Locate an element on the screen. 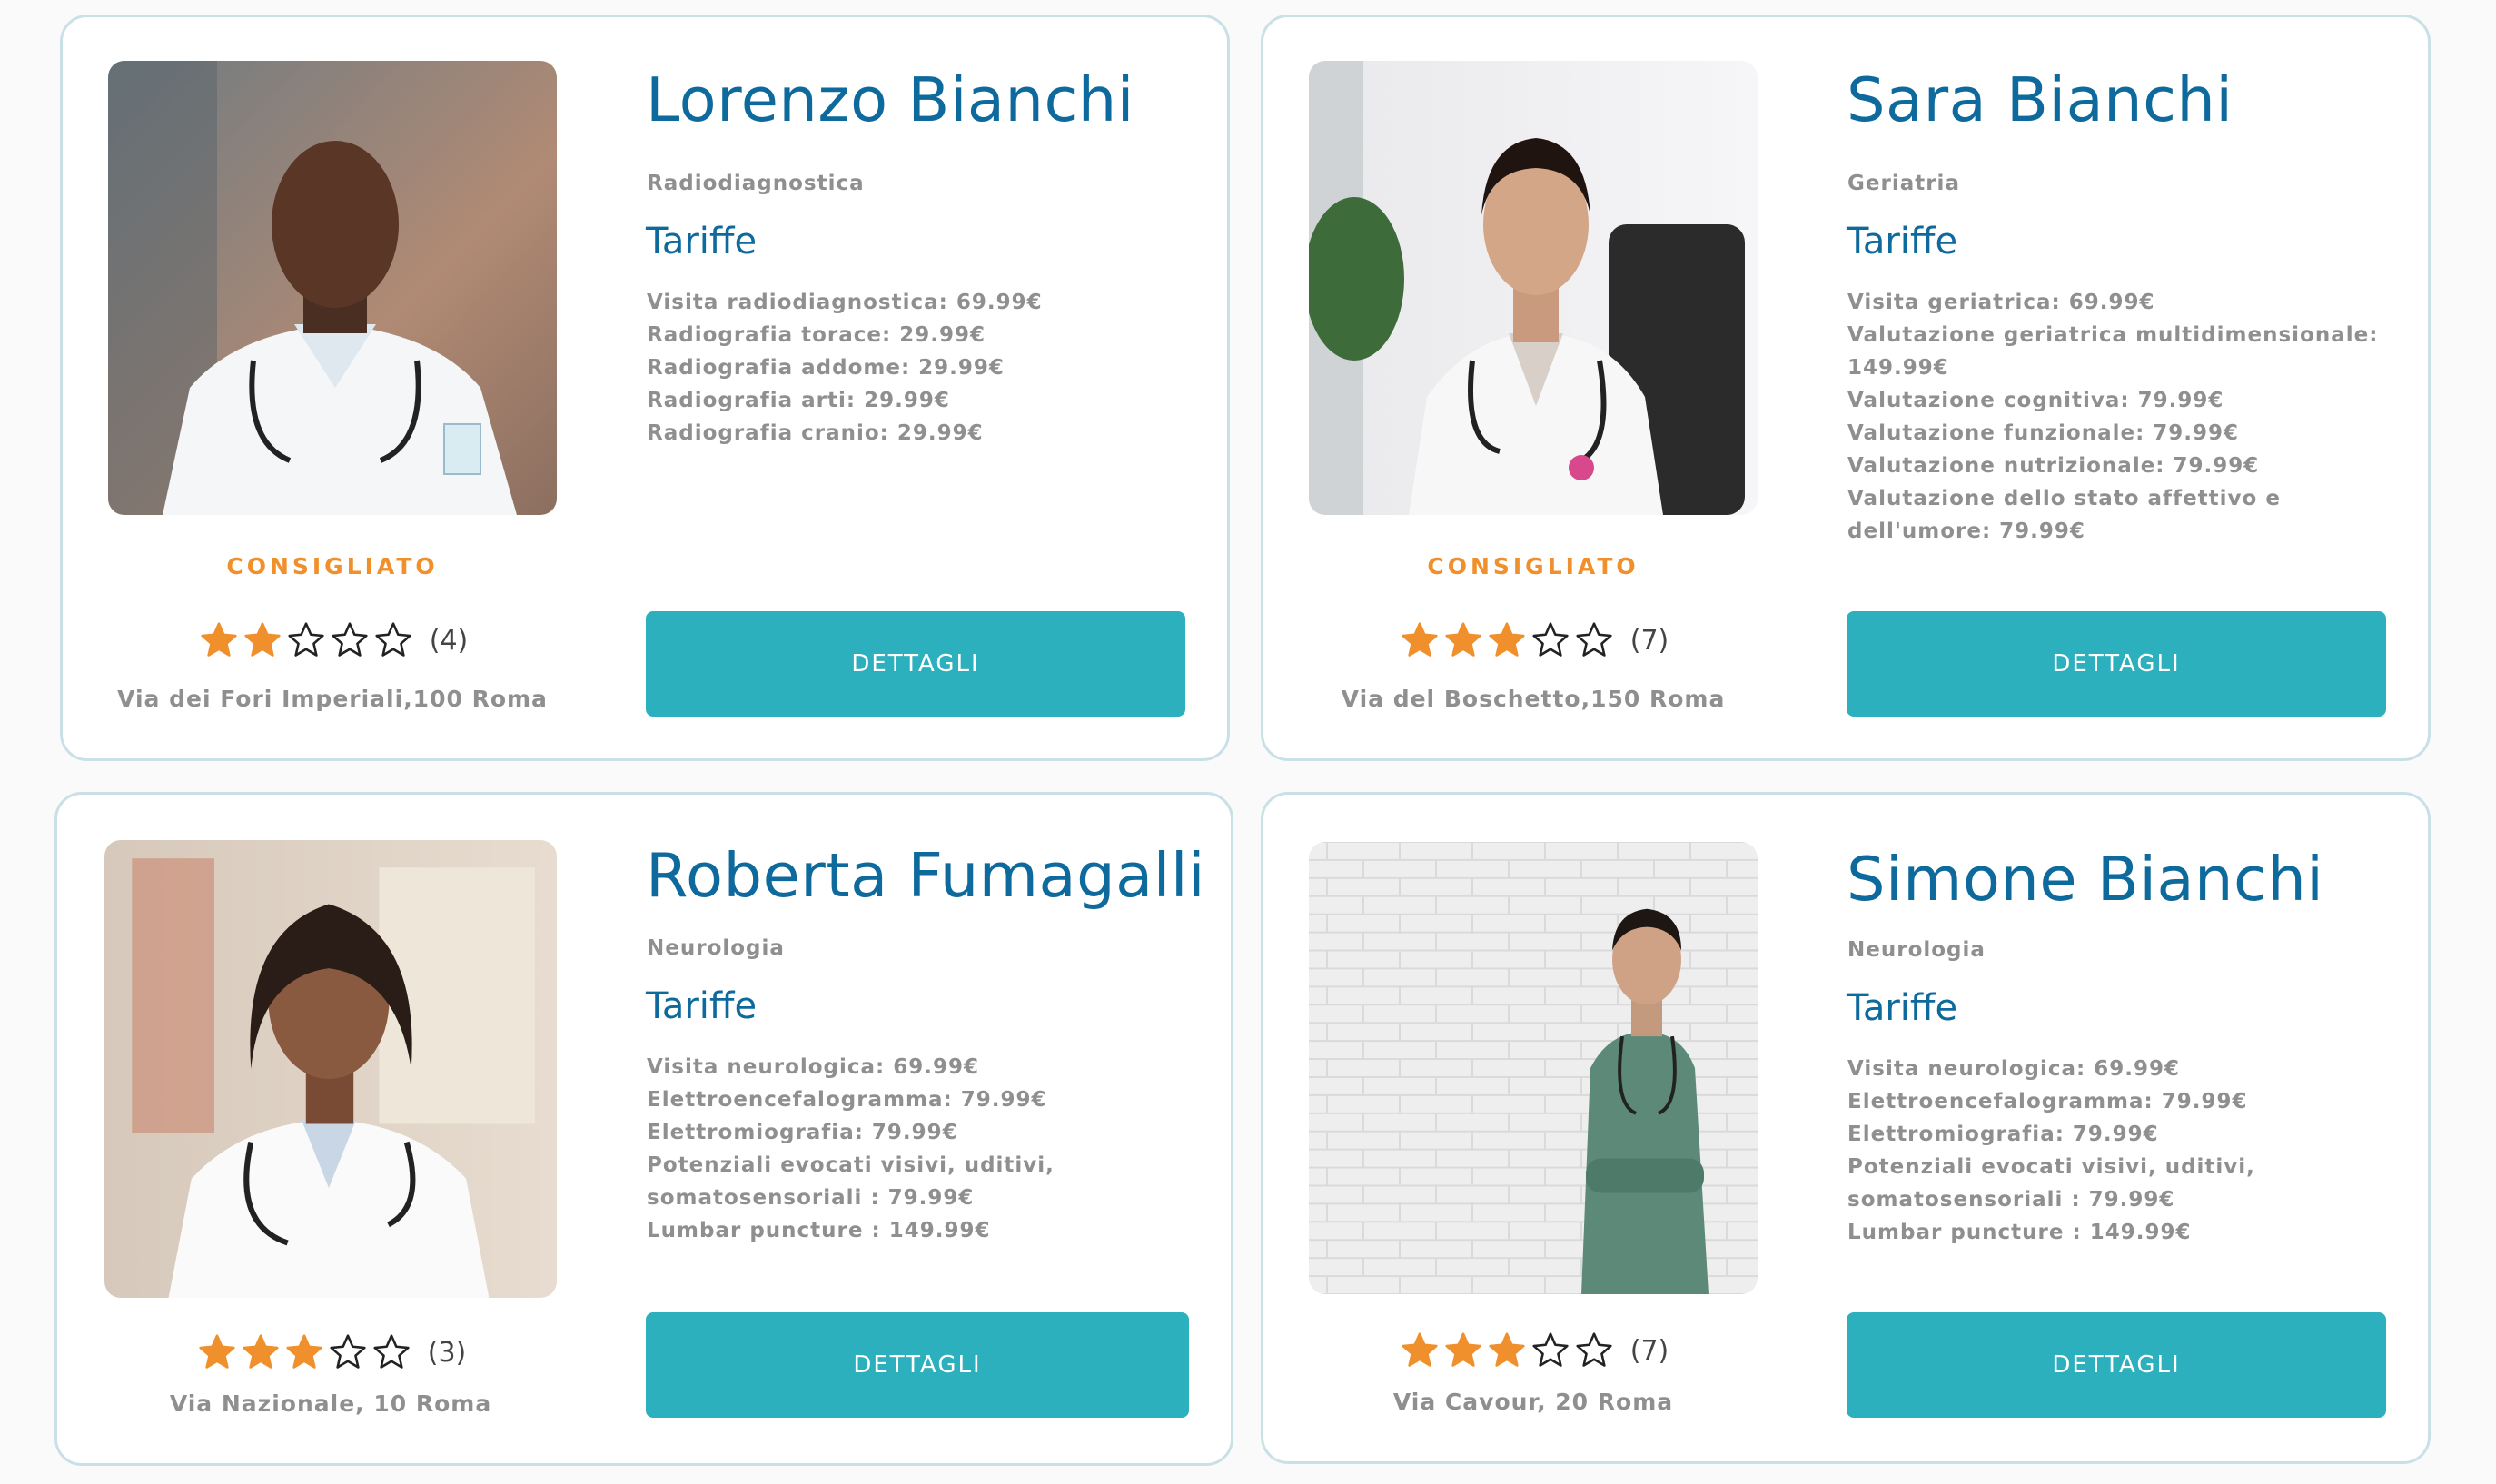 The width and height of the screenshot is (2496, 1484). doctor-specialty: Geriatria is located at coordinates (1903, 183).